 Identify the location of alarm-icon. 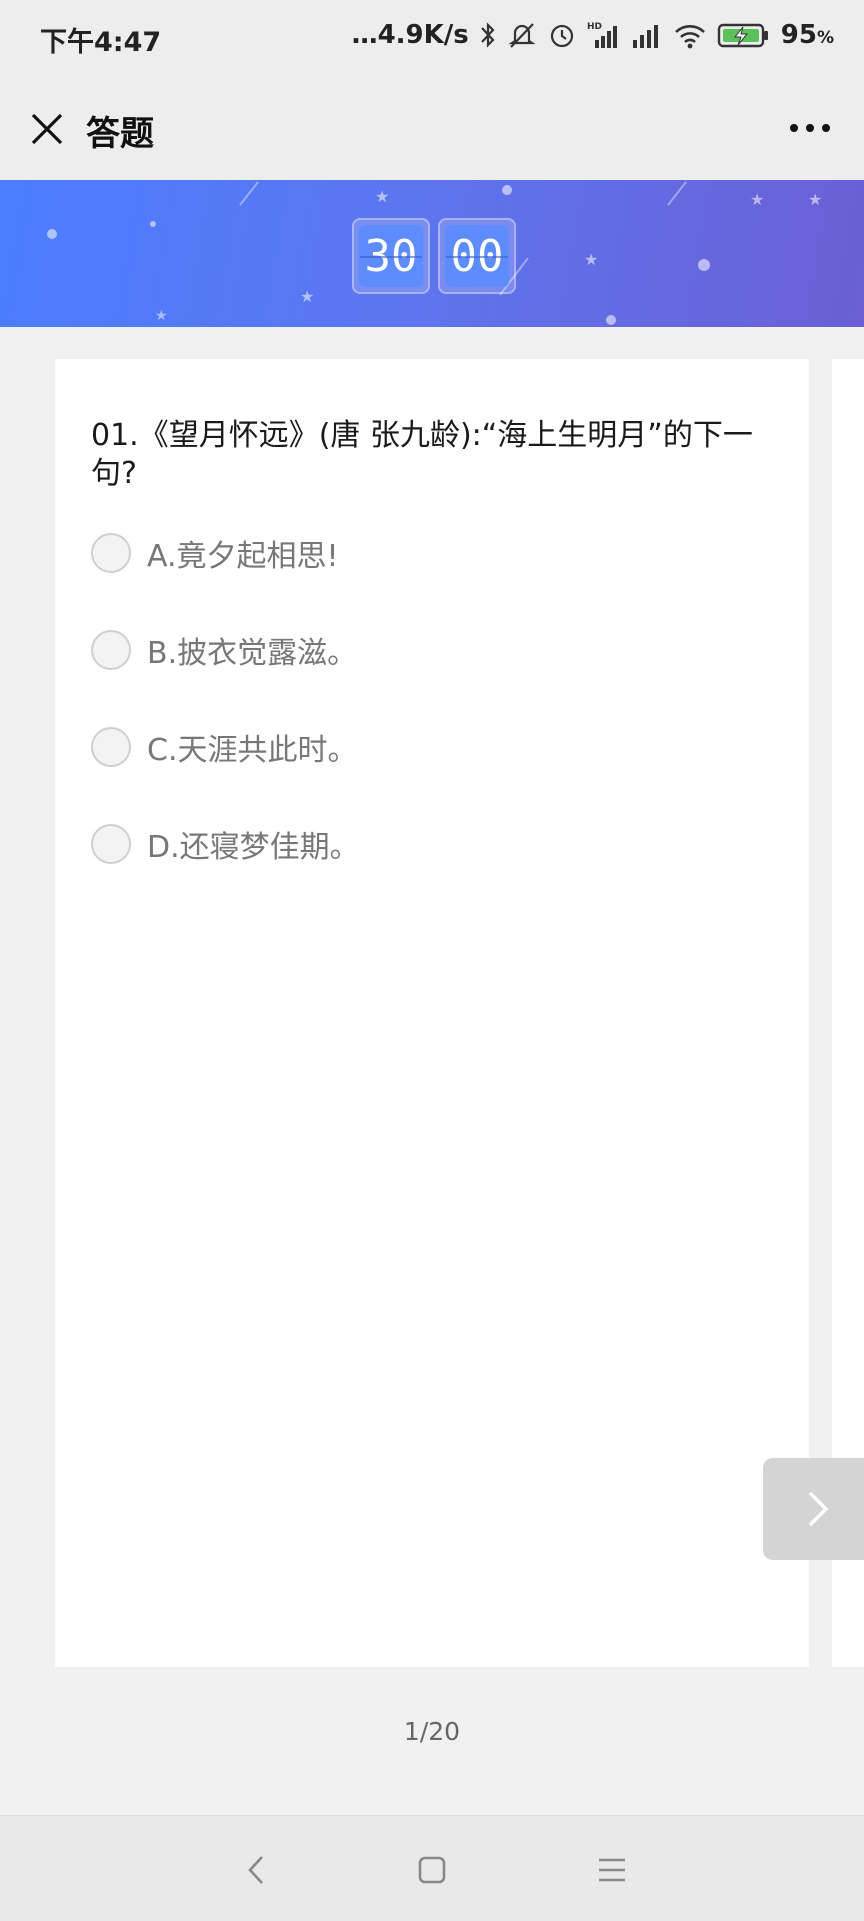
(562, 35).